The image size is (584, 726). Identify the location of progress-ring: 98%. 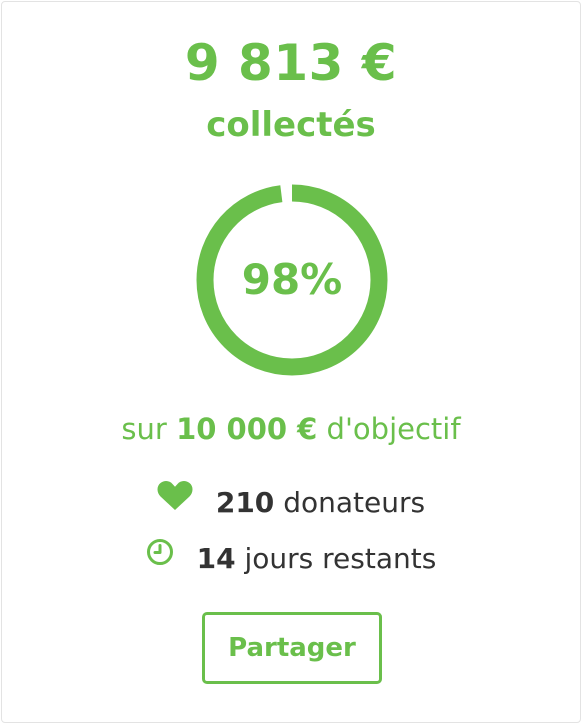
(292, 280).